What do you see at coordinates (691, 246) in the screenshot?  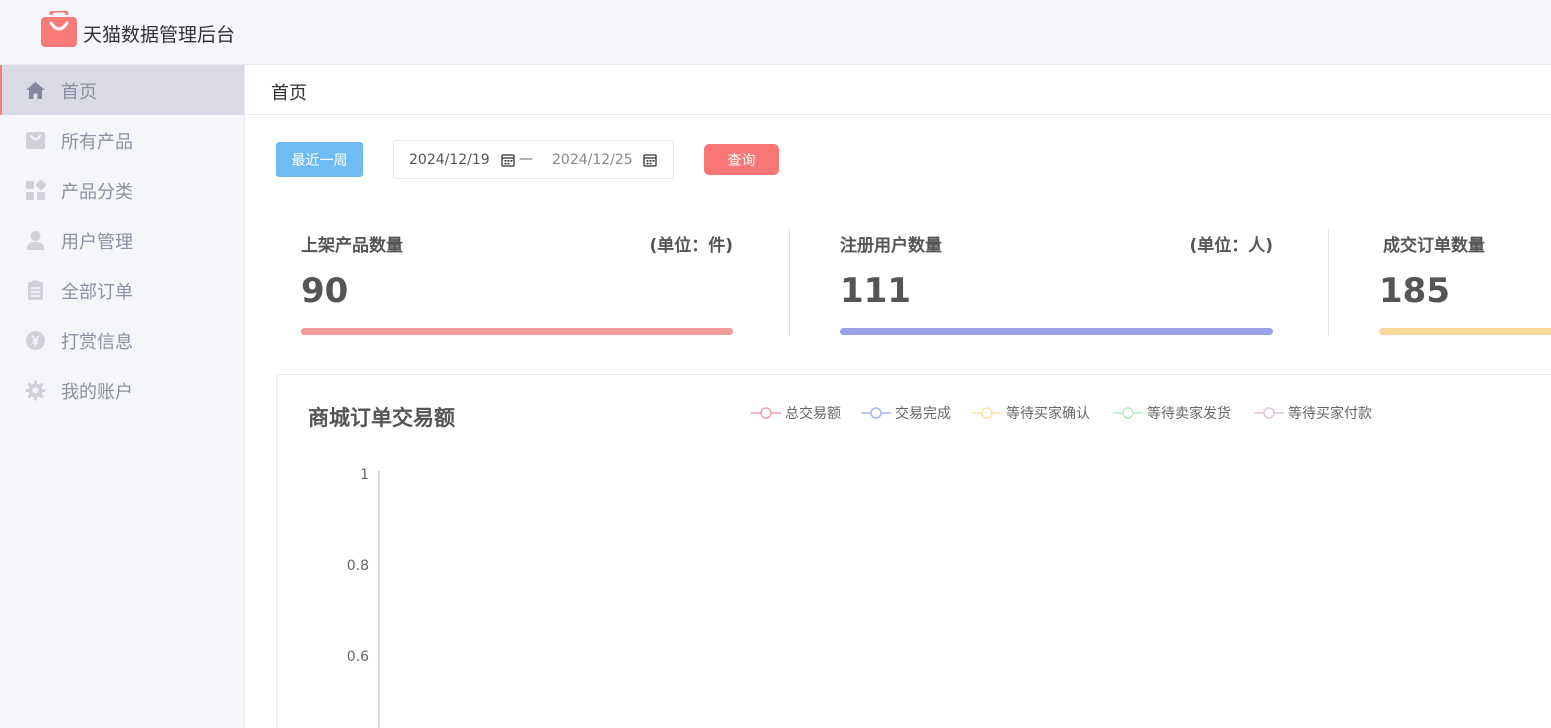 I see `stat-unit: (单位：件)` at bounding box center [691, 246].